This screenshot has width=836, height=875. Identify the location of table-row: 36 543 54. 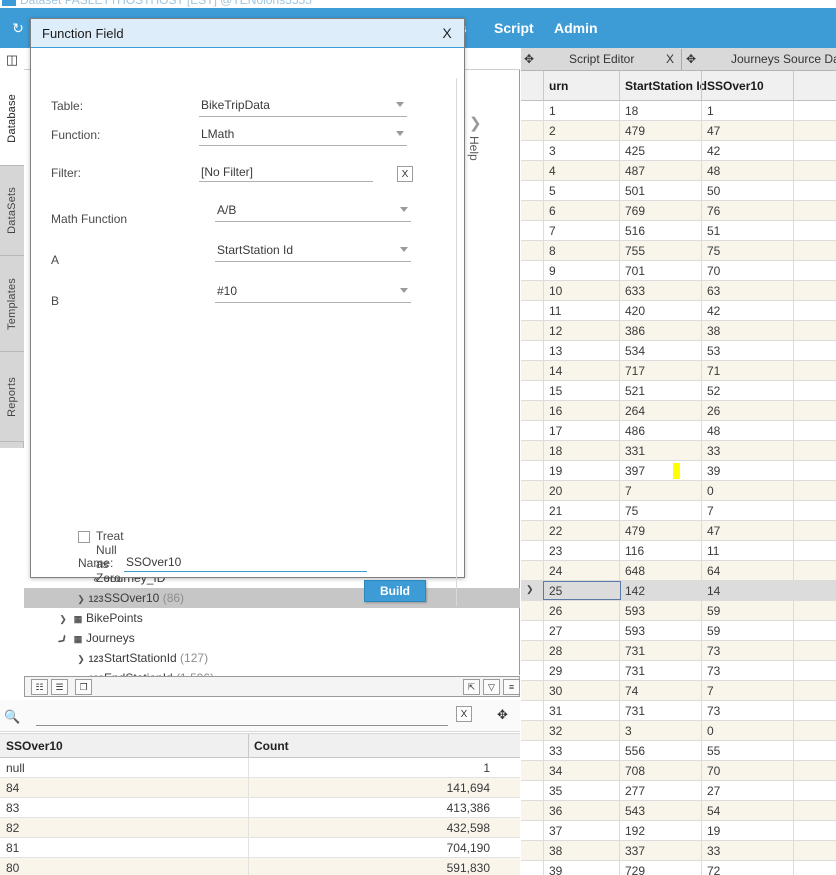
(678, 811).